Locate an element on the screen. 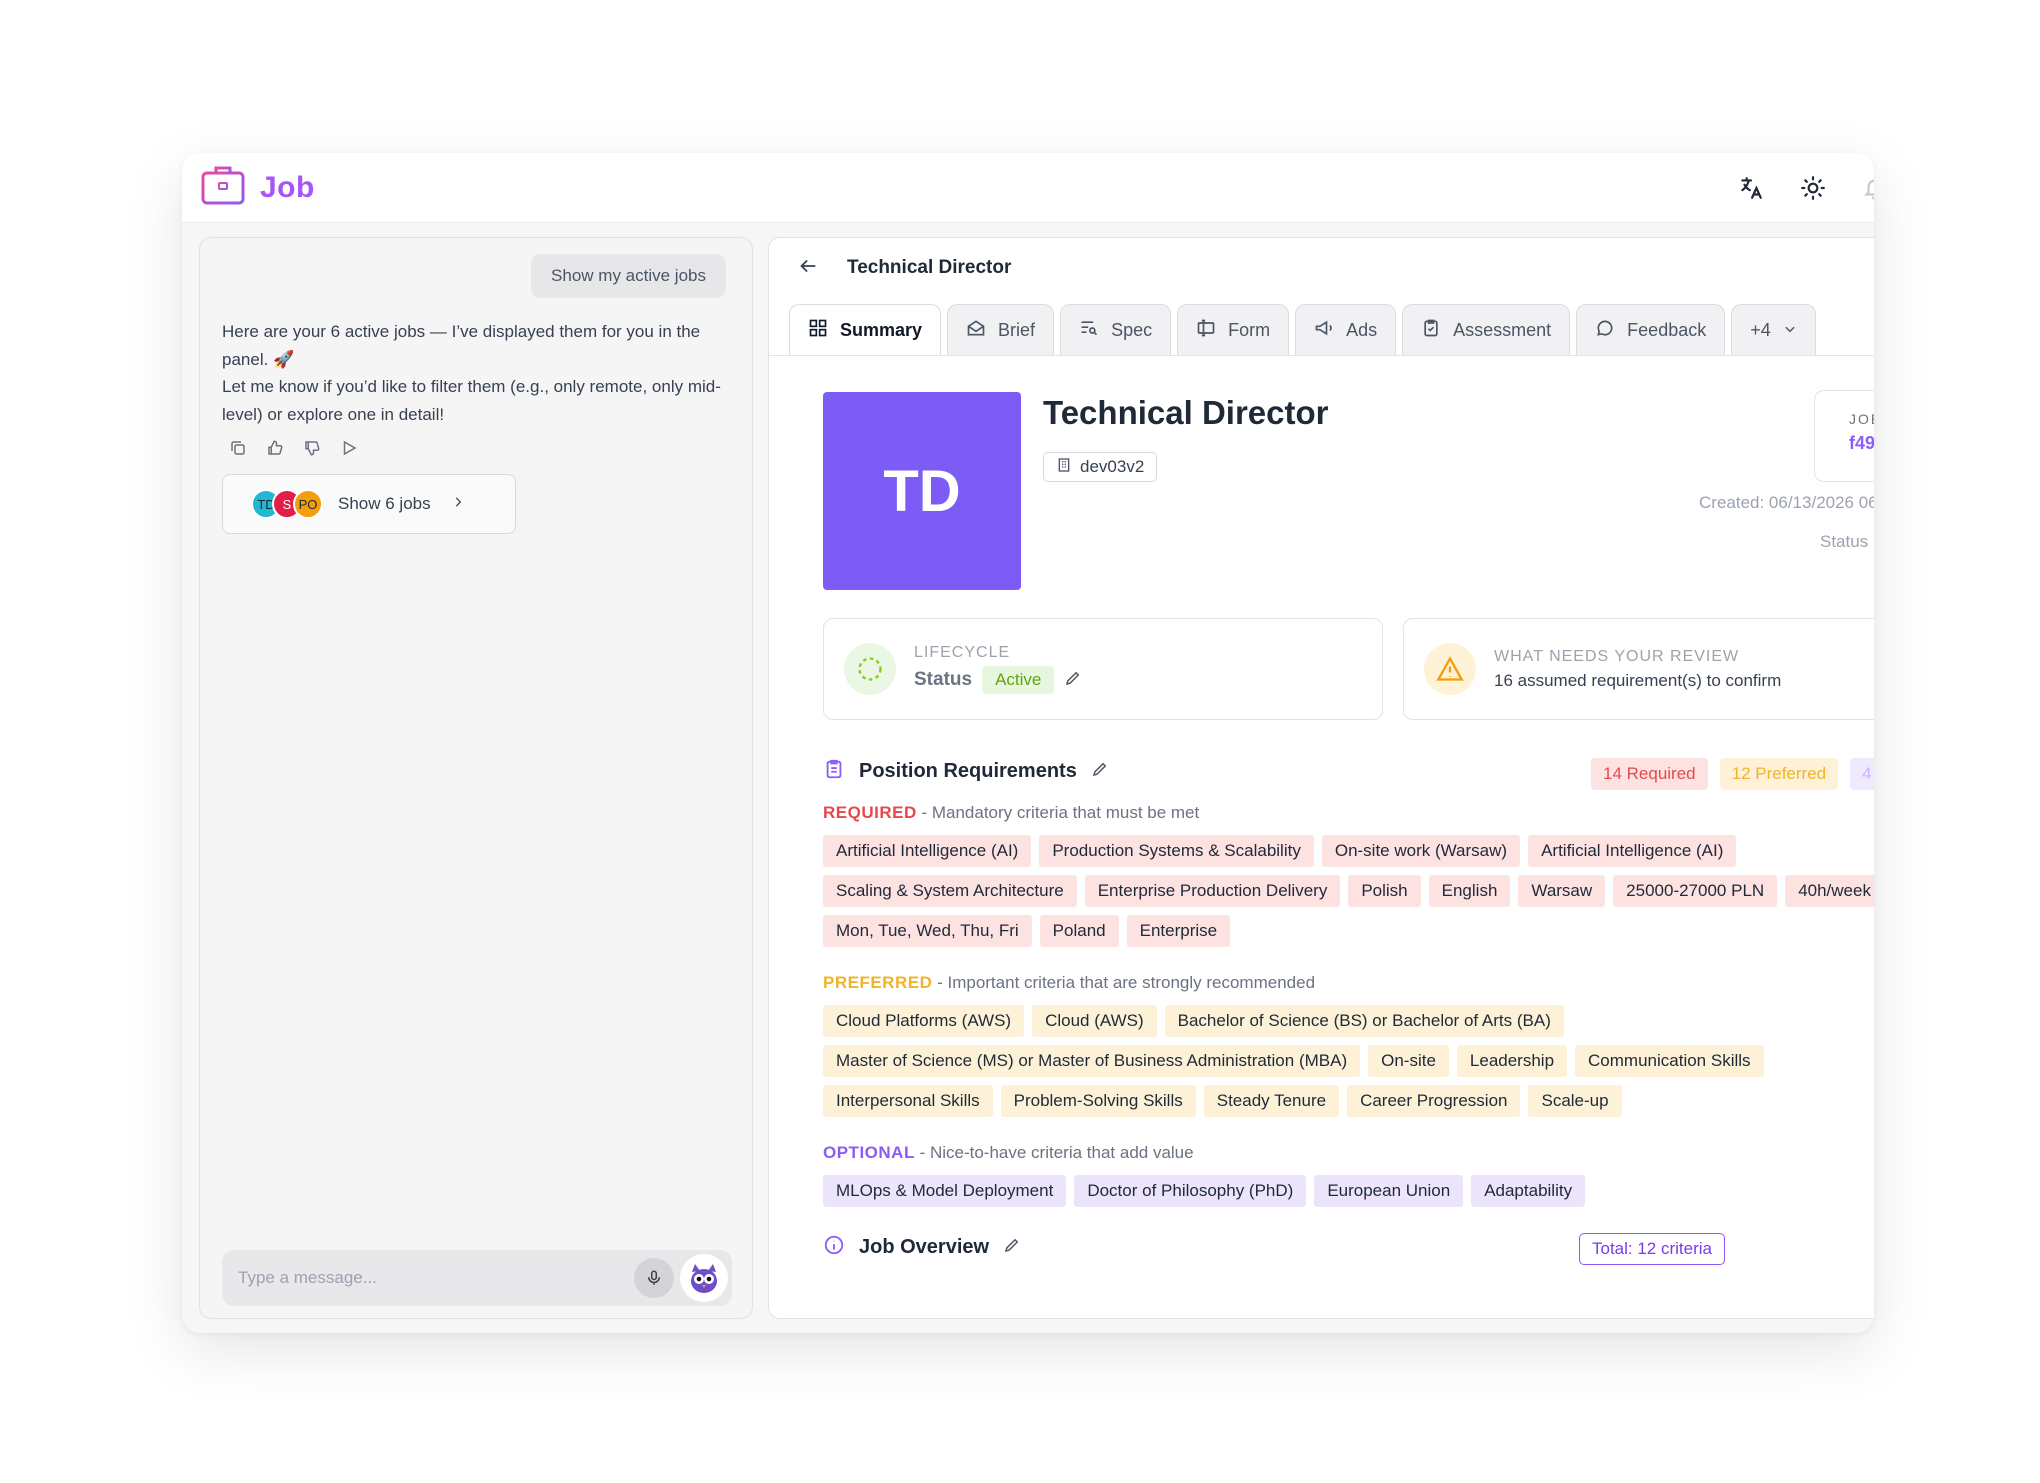  thumbs-up-icon is located at coordinates (274, 447).